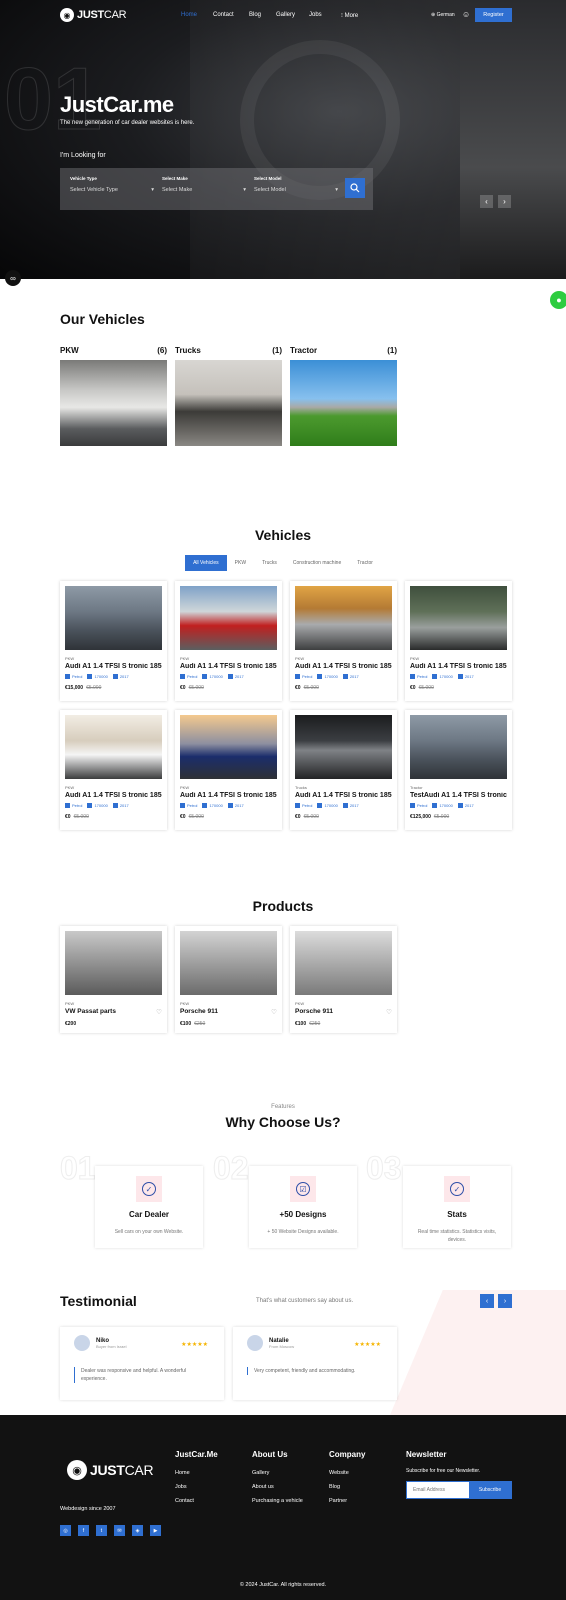 The width and height of the screenshot is (566, 1600). Describe the element at coordinates (438, 1490) in the screenshot. I see `newsletter-email-input` at that location.